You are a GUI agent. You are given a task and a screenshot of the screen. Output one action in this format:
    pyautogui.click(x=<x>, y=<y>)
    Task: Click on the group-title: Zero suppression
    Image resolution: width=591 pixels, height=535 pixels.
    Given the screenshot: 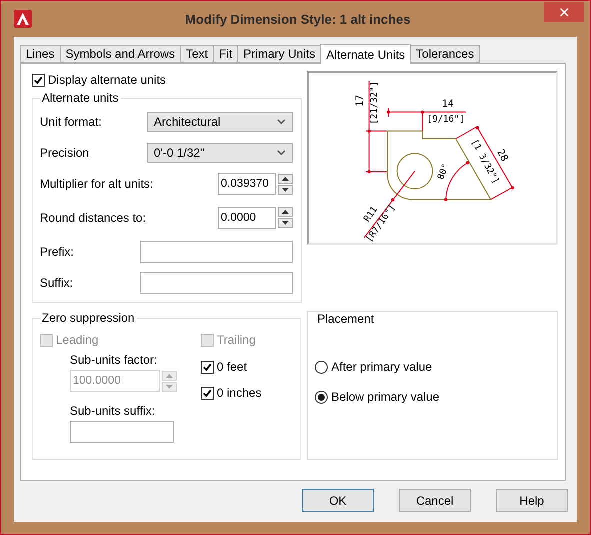 What is the action you would take?
    pyautogui.click(x=88, y=318)
    